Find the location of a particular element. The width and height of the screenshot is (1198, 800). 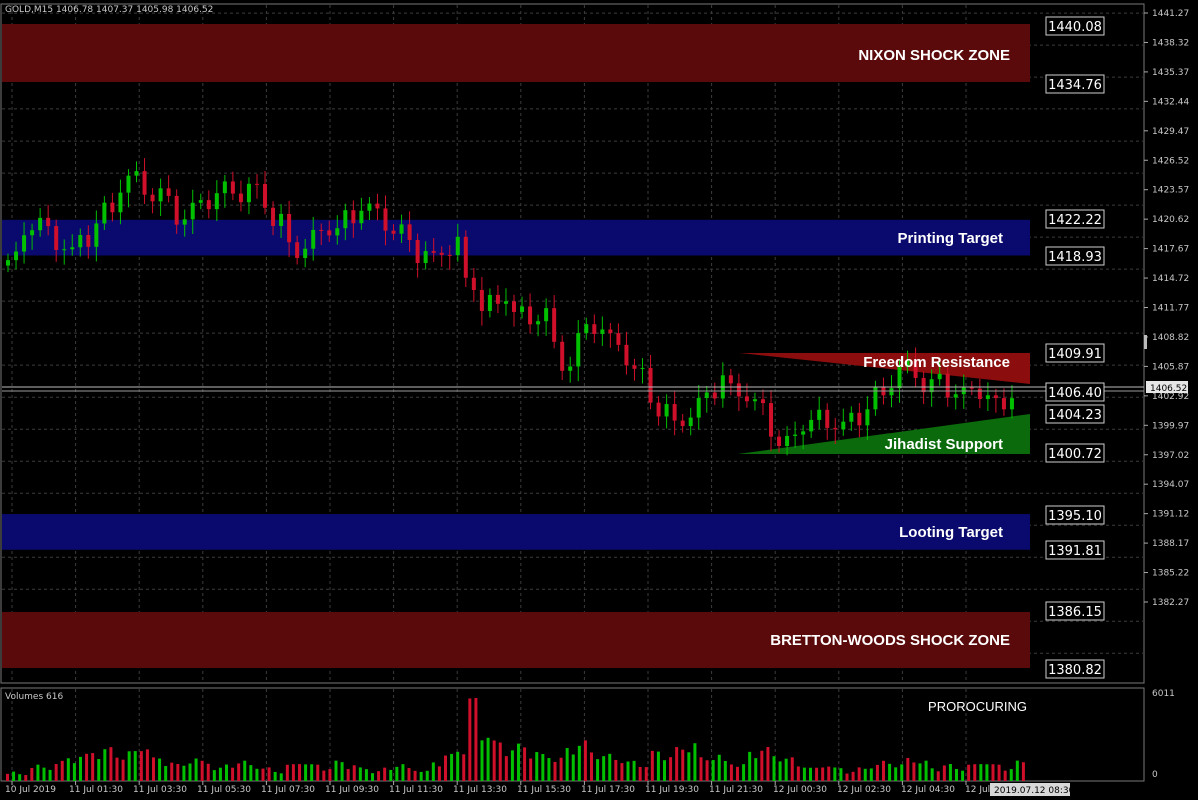

axis-label: 1388.17 is located at coordinates (1170, 544).